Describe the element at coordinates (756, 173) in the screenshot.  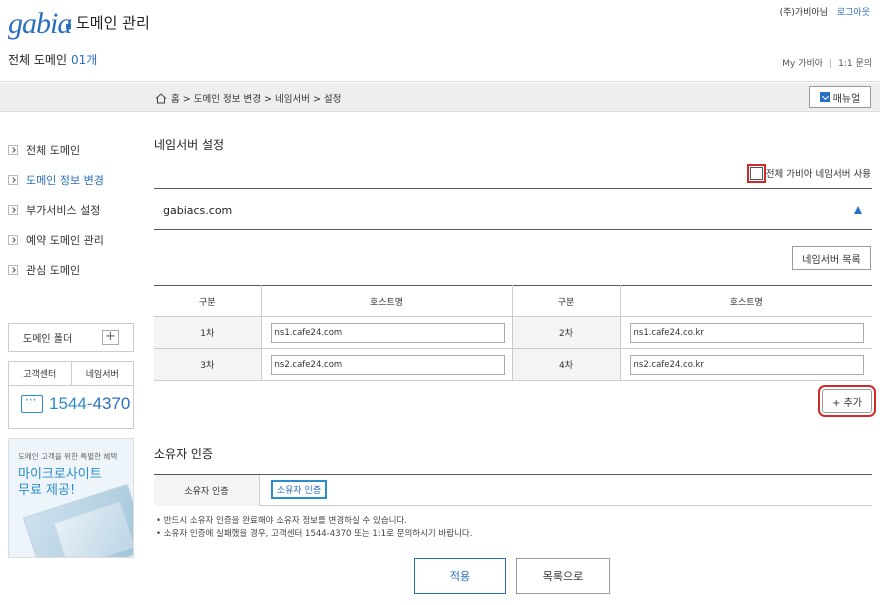
I see `use-all-gabia-ns-checkbox` at that location.